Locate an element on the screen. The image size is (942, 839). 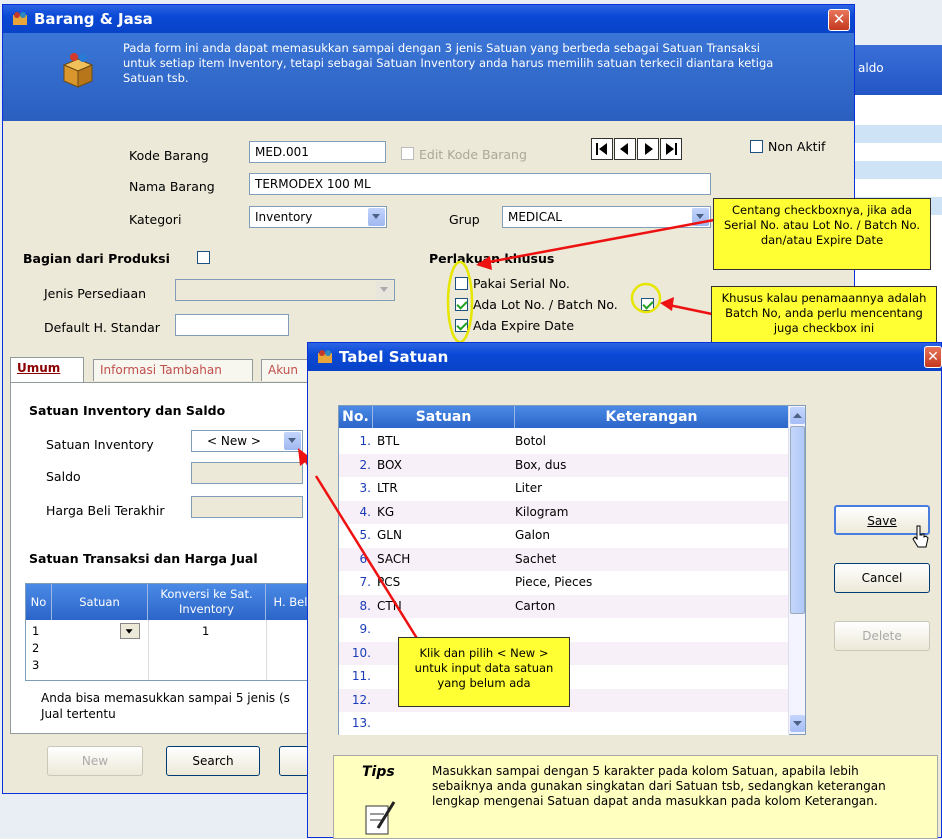
satuan-row: 8. CTN Carton is located at coordinates (564, 606).